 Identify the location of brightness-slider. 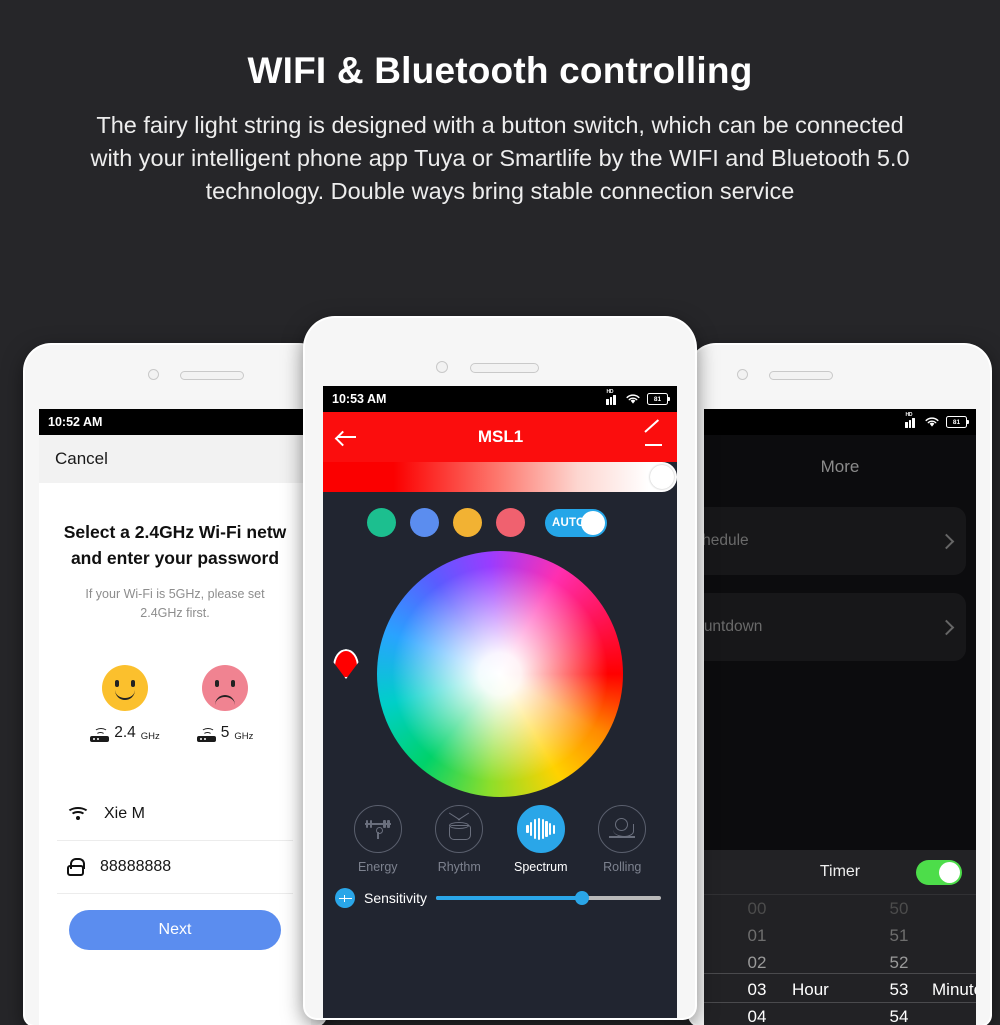
(500, 477).